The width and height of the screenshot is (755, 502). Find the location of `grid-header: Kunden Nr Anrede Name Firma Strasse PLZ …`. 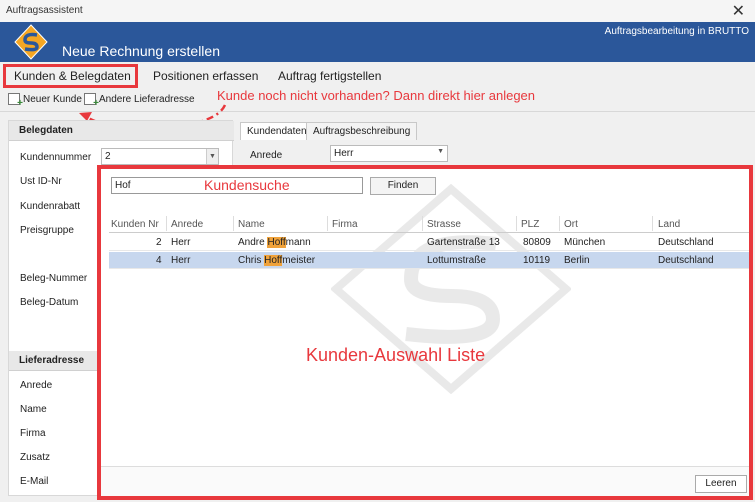

grid-header: Kunden Nr Anrede Name Firma Strasse PLZ … is located at coordinates (429, 223).